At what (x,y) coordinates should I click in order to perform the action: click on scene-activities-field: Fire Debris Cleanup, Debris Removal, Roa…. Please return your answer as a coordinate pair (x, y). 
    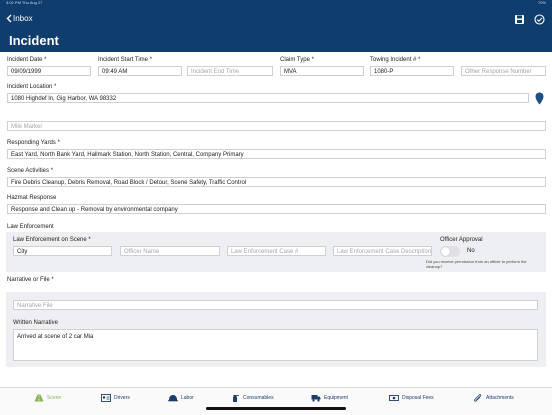
    Looking at the image, I should click on (276, 182).